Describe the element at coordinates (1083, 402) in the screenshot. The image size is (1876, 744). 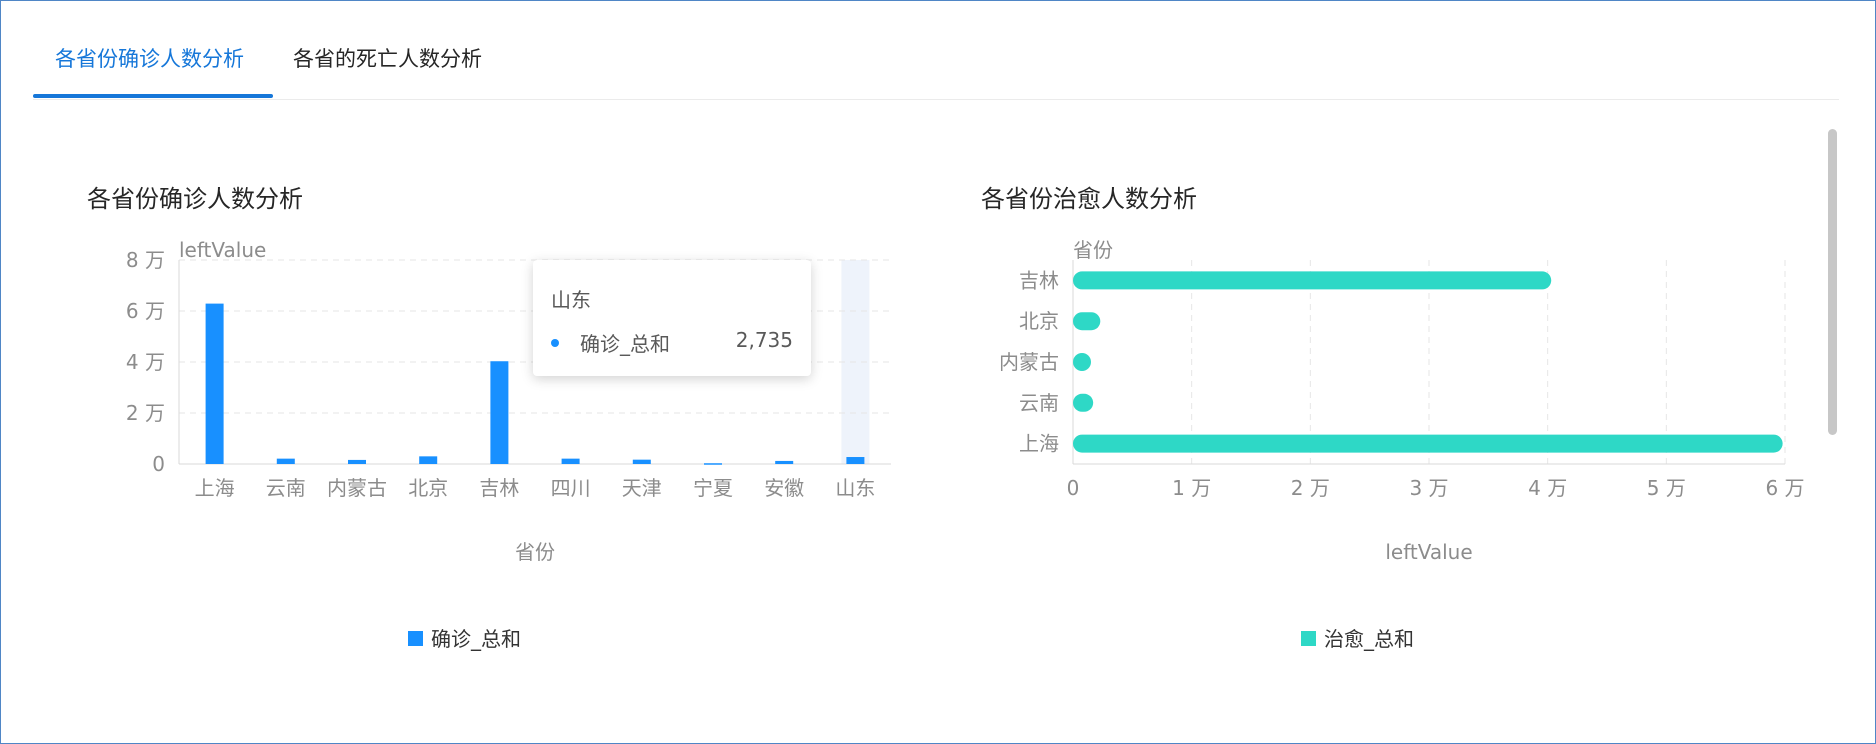
I see `bar-云南` at that location.